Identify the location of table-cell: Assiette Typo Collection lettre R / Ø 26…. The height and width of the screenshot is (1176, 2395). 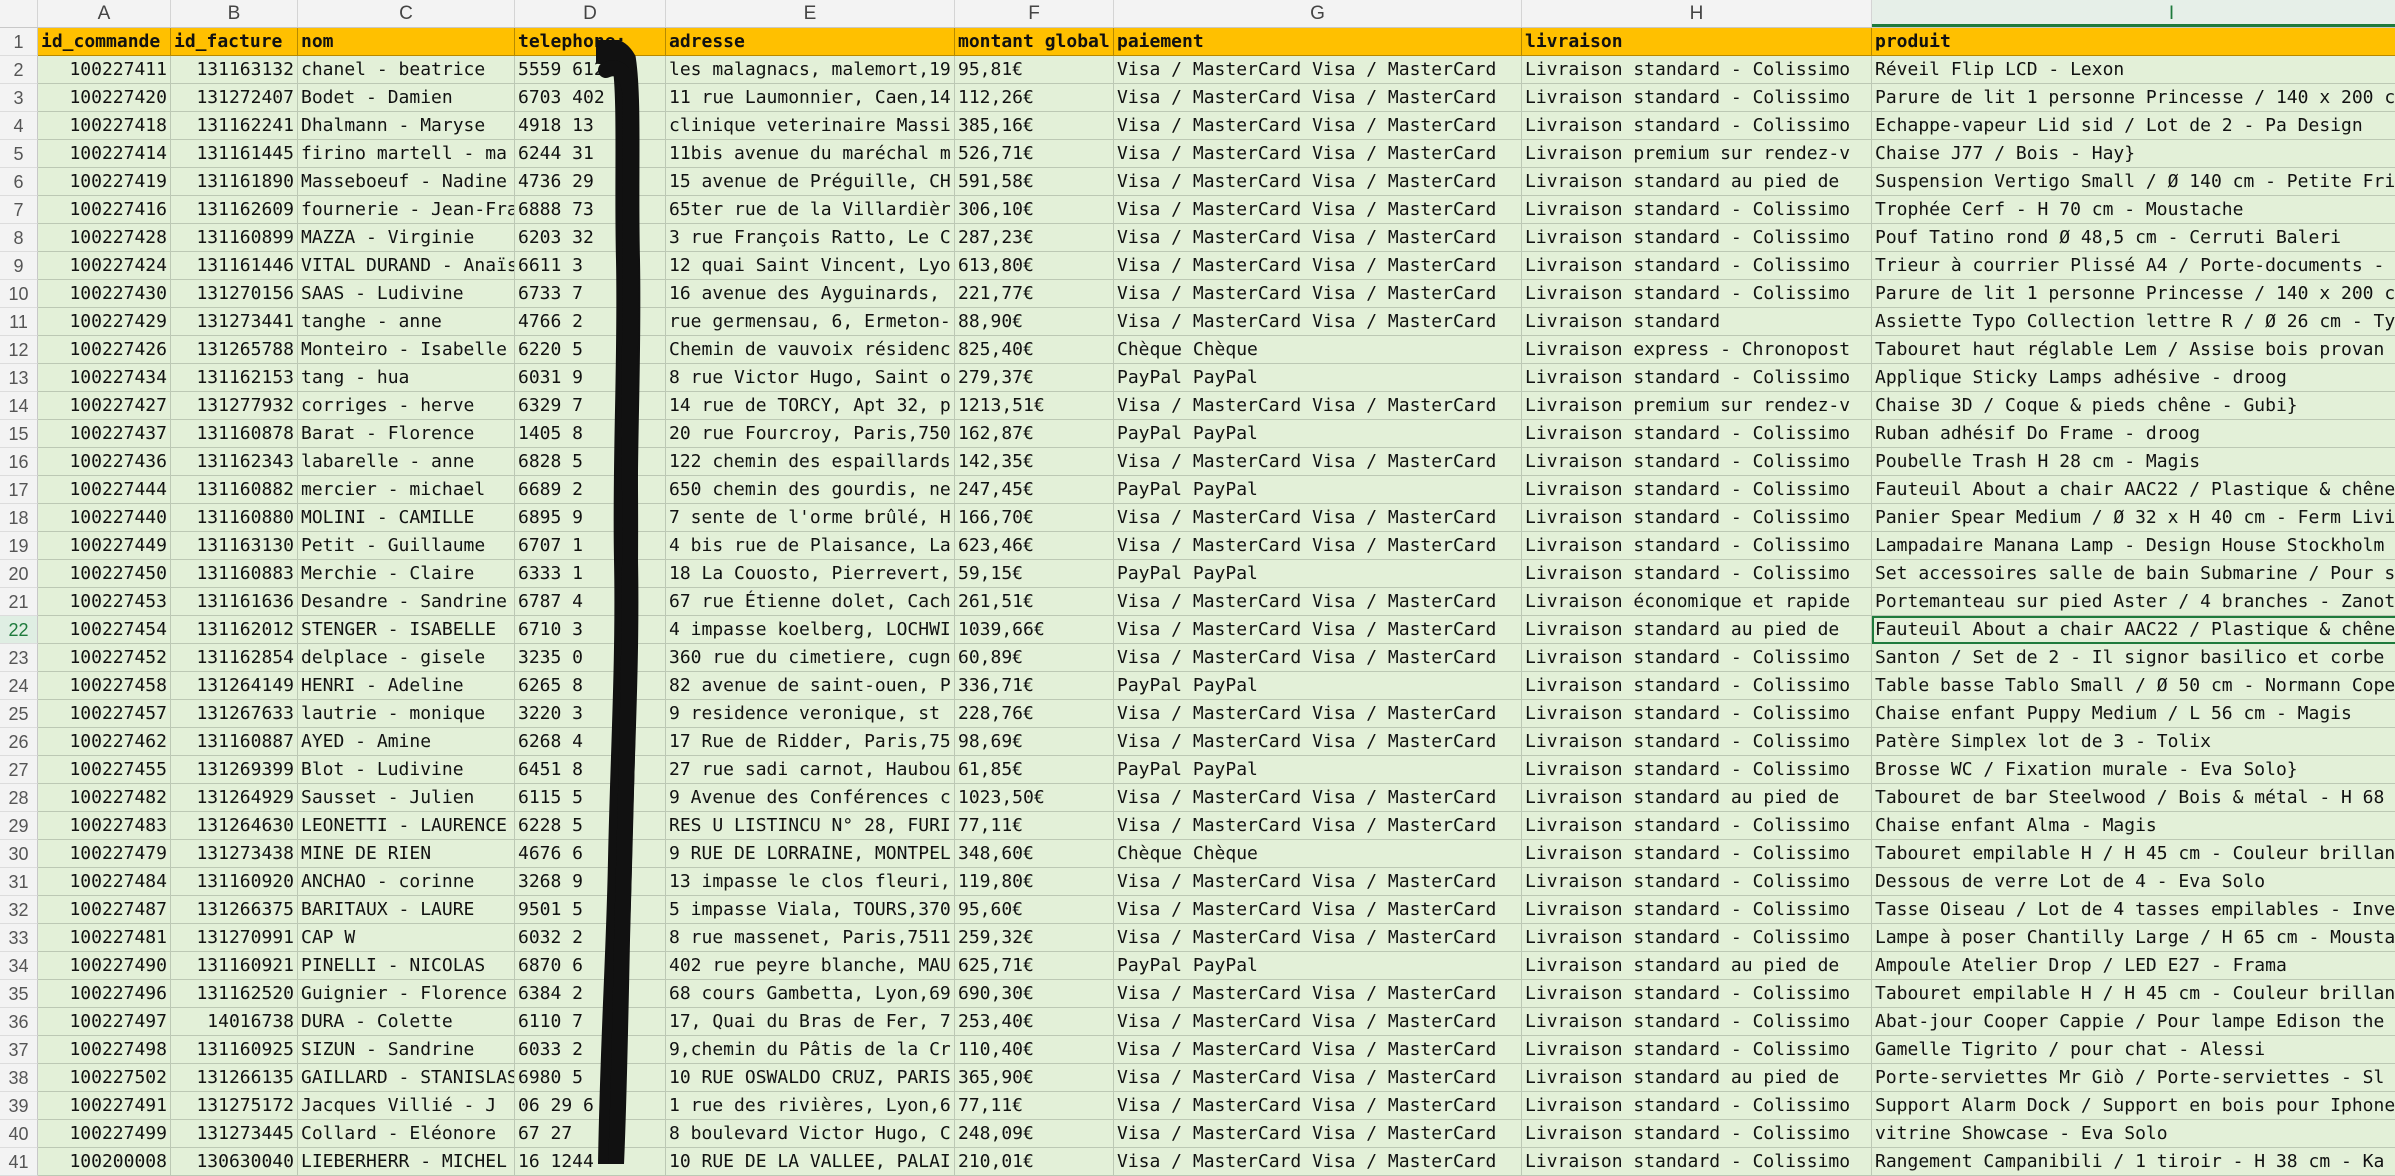
(2133, 322).